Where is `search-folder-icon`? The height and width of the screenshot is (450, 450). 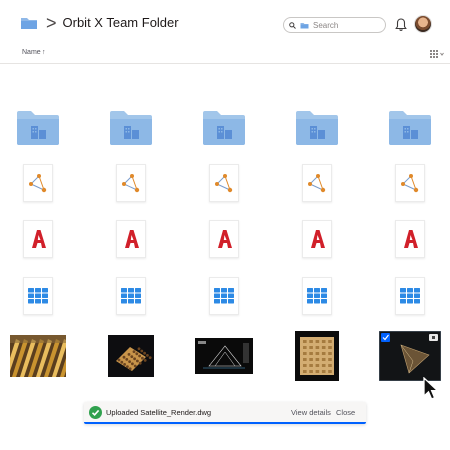
search-folder-icon is located at coordinates (304, 25).